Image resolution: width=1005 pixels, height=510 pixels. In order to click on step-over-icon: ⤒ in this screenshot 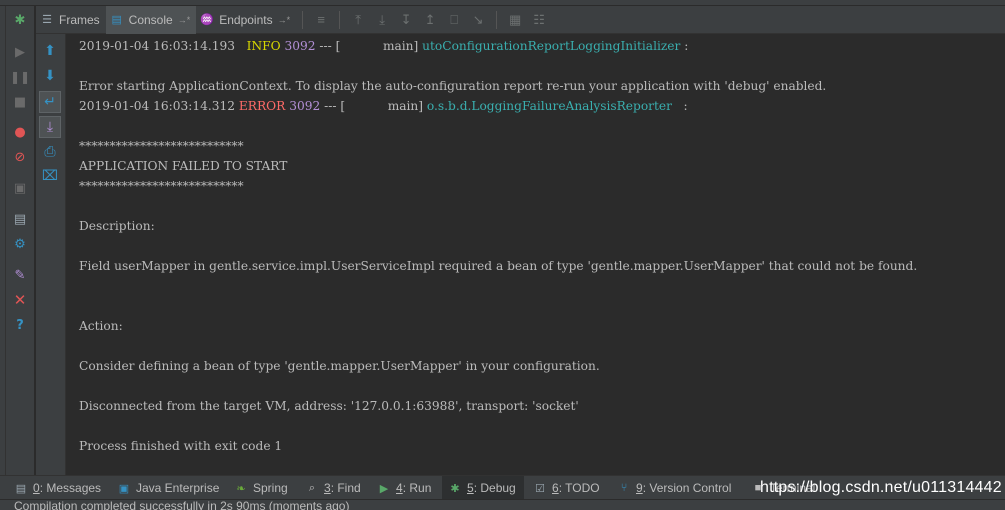, I will do `click(358, 20)`.